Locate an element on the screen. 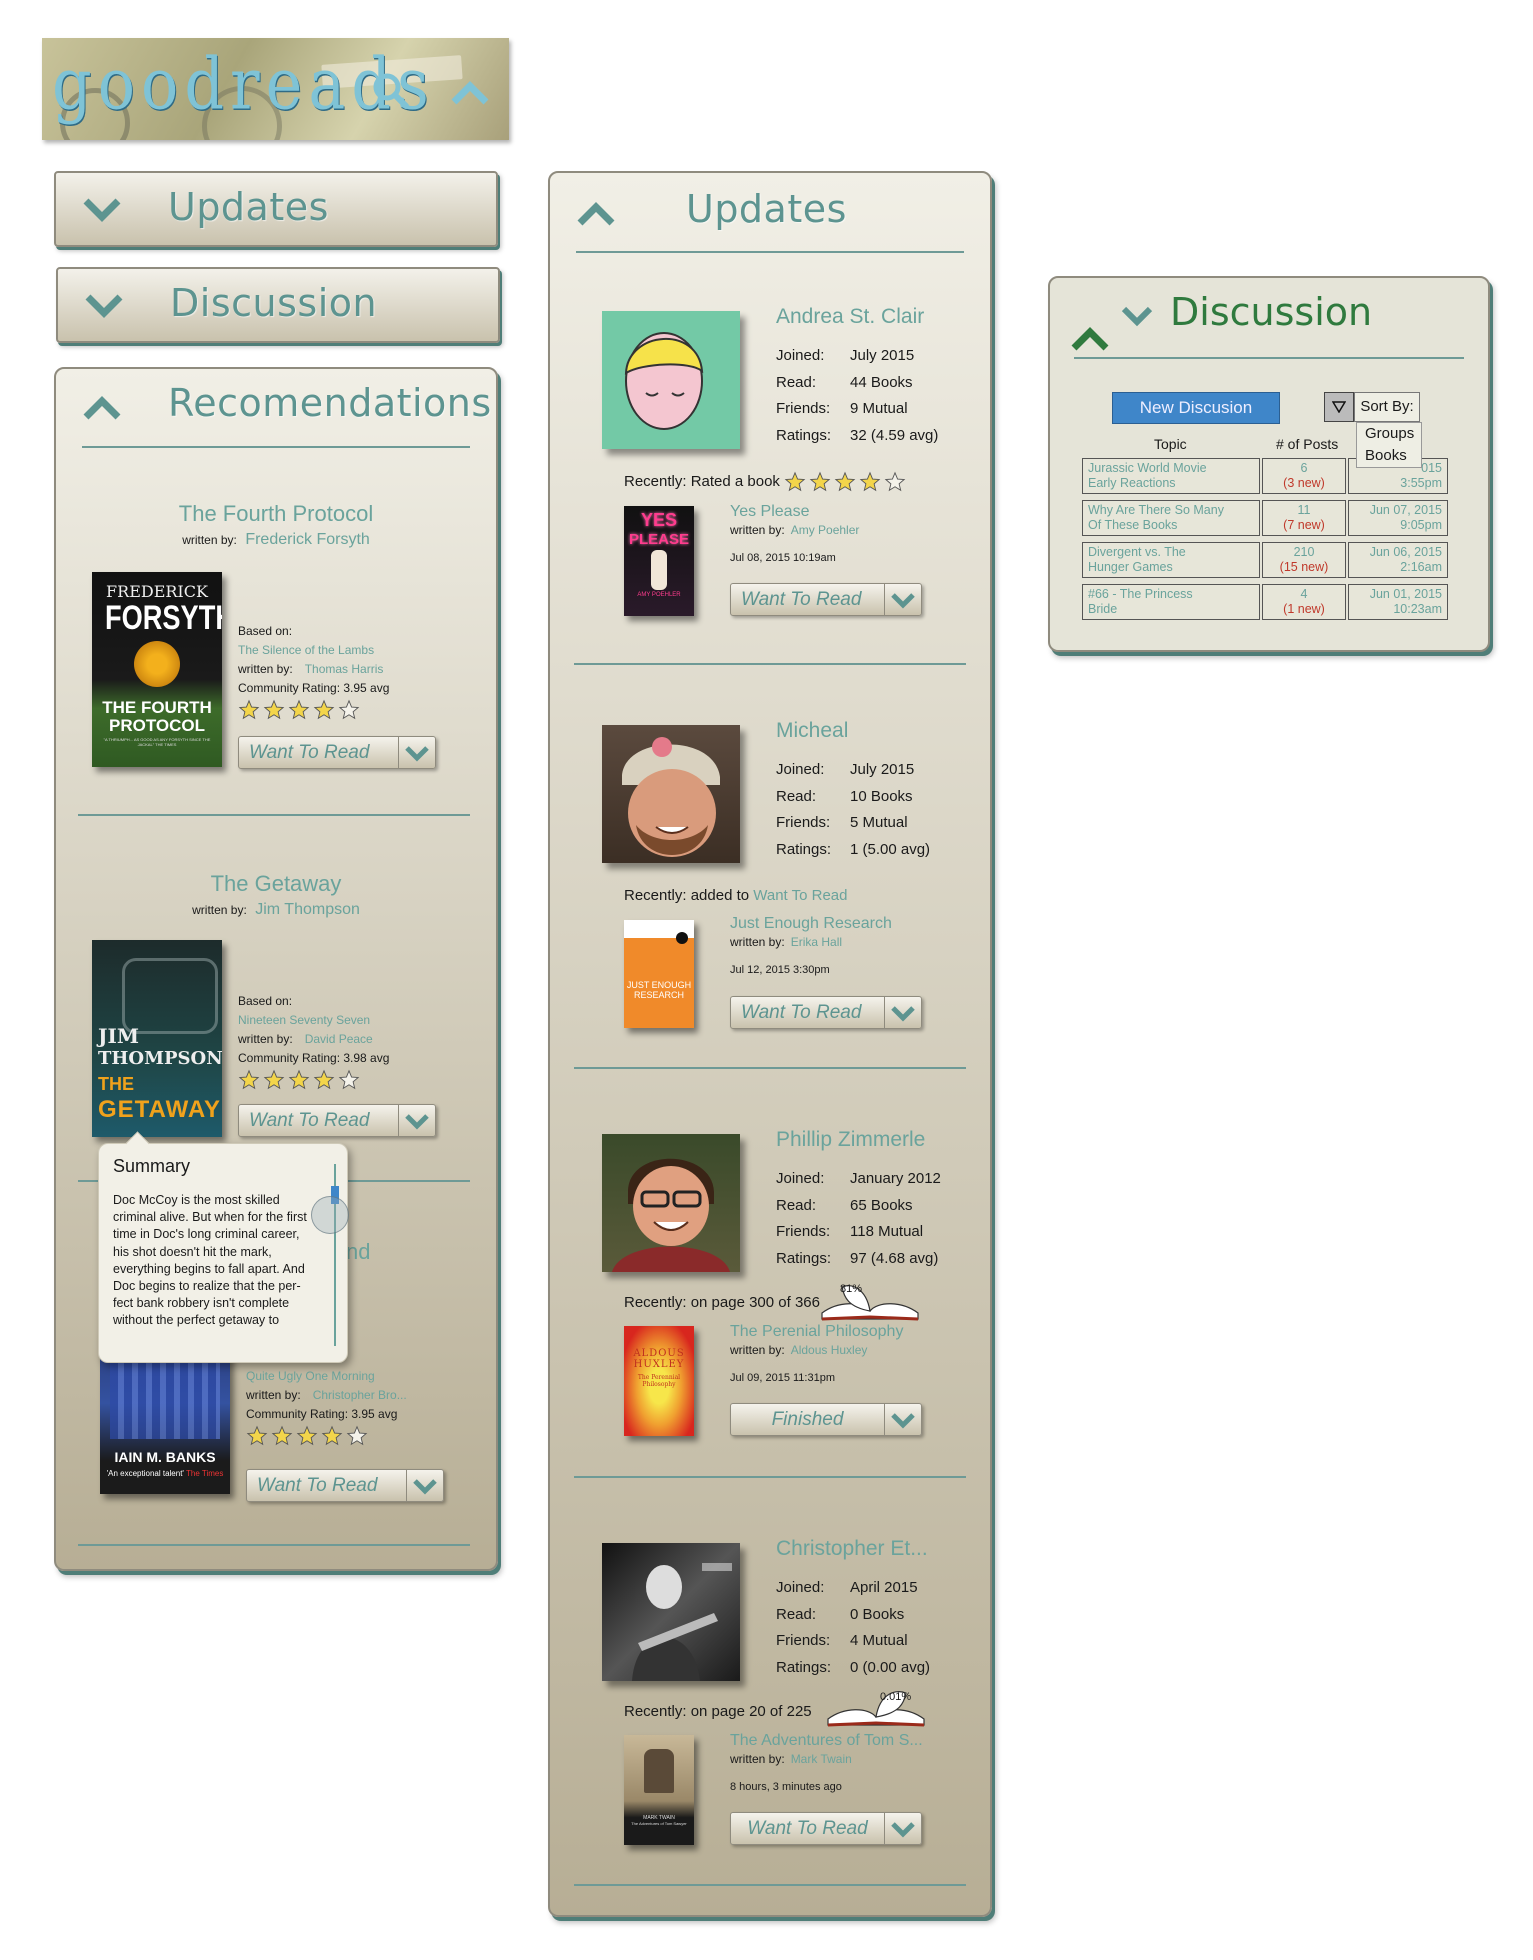 This screenshot has width=1533, height=1960. column-topic: Topic is located at coordinates (1170, 444).